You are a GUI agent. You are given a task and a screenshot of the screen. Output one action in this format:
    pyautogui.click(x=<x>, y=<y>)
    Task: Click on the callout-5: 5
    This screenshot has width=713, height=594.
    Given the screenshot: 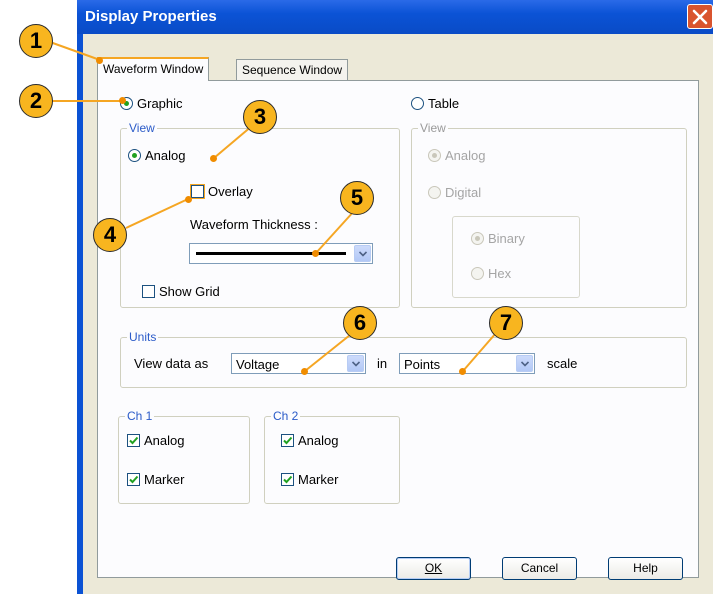 What is the action you would take?
    pyautogui.click(x=357, y=198)
    